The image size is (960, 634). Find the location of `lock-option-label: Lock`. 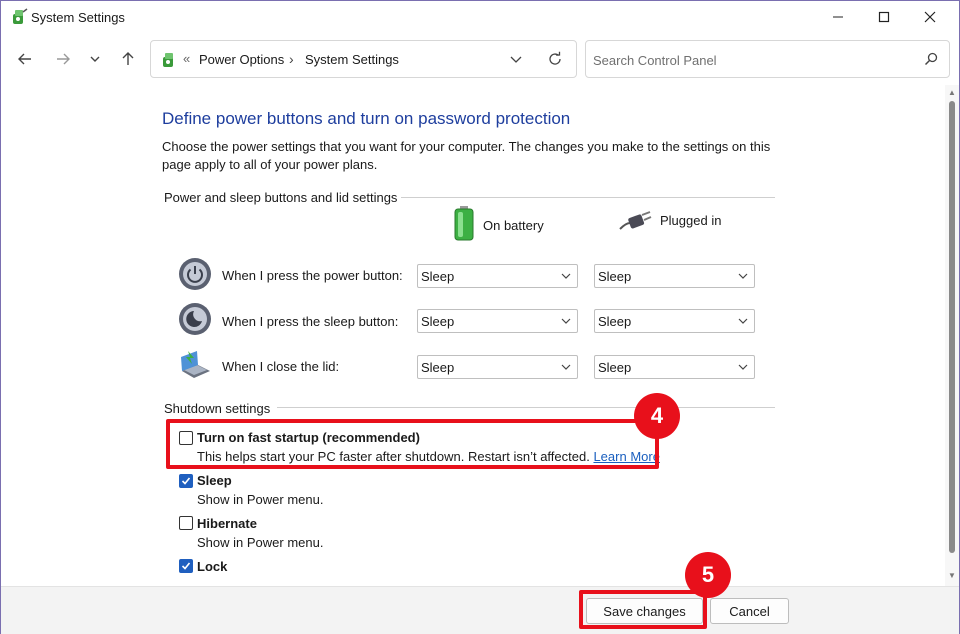

lock-option-label: Lock is located at coordinates (212, 566).